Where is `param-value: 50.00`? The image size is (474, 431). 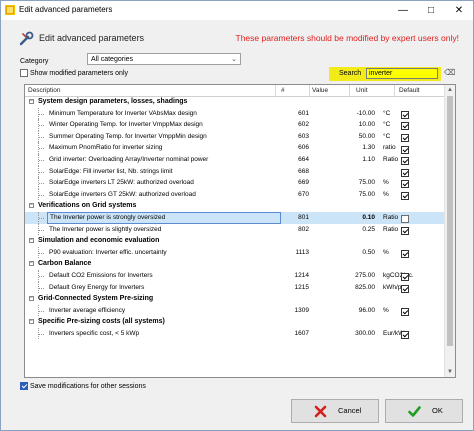 param-value: 50.00 is located at coordinates (346, 137).